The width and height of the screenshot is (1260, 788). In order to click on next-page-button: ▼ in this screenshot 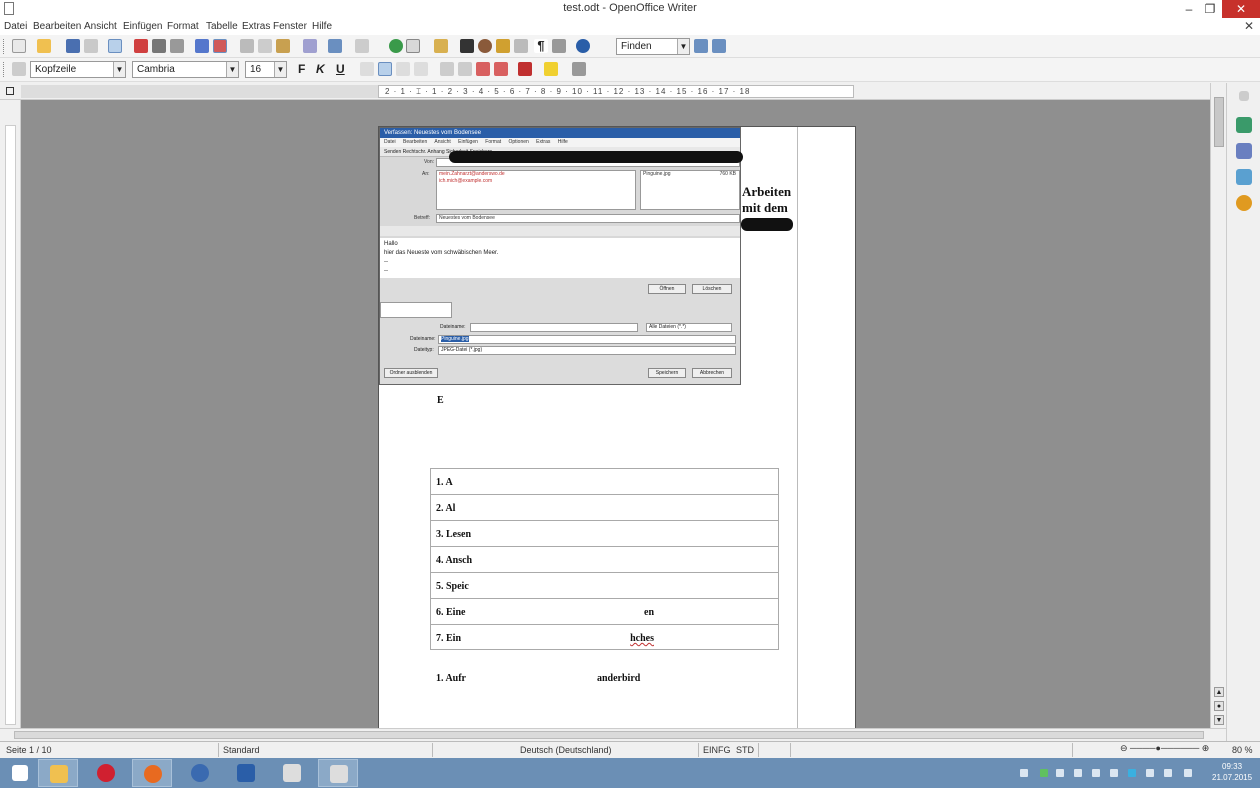, I will do `click(1219, 720)`.